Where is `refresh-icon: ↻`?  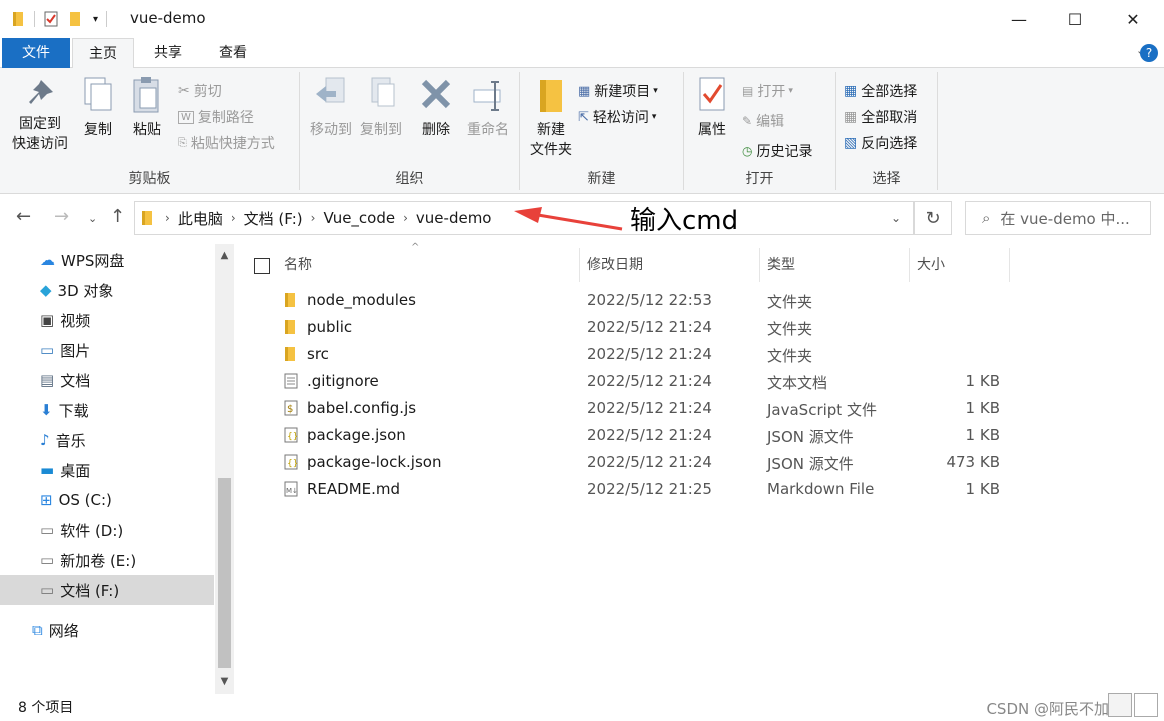
refresh-icon: ↻ is located at coordinates (933, 218).